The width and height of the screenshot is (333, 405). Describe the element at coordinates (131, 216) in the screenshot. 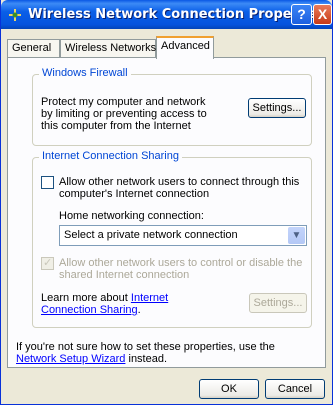

I see `home-connection-label: Home networking connection:` at that location.